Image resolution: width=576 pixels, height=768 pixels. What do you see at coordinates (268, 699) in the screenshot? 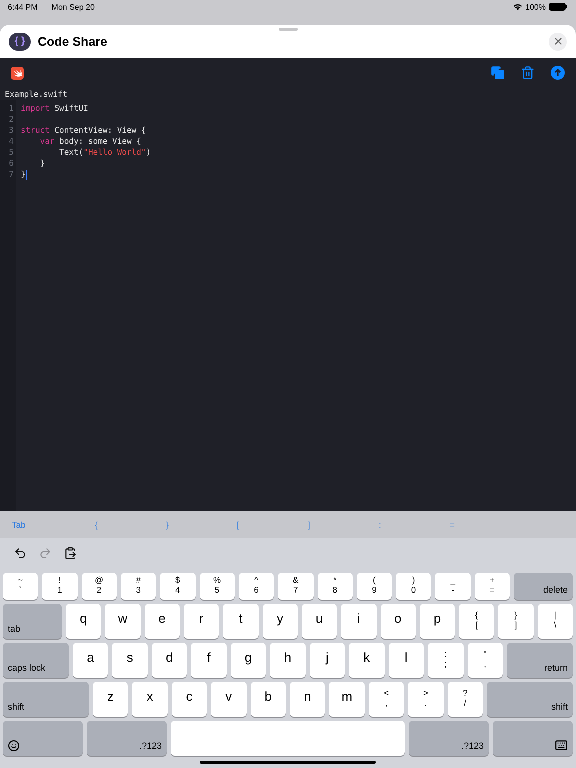
I see `keyboard-key: b` at bounding box center [268, 699].